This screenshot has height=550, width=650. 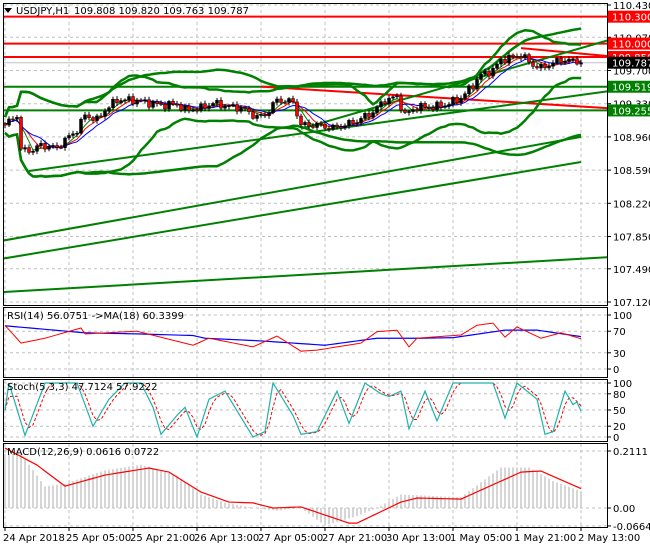 I want to click on indicator-tick-label: 50, so click(x=619, y=411).